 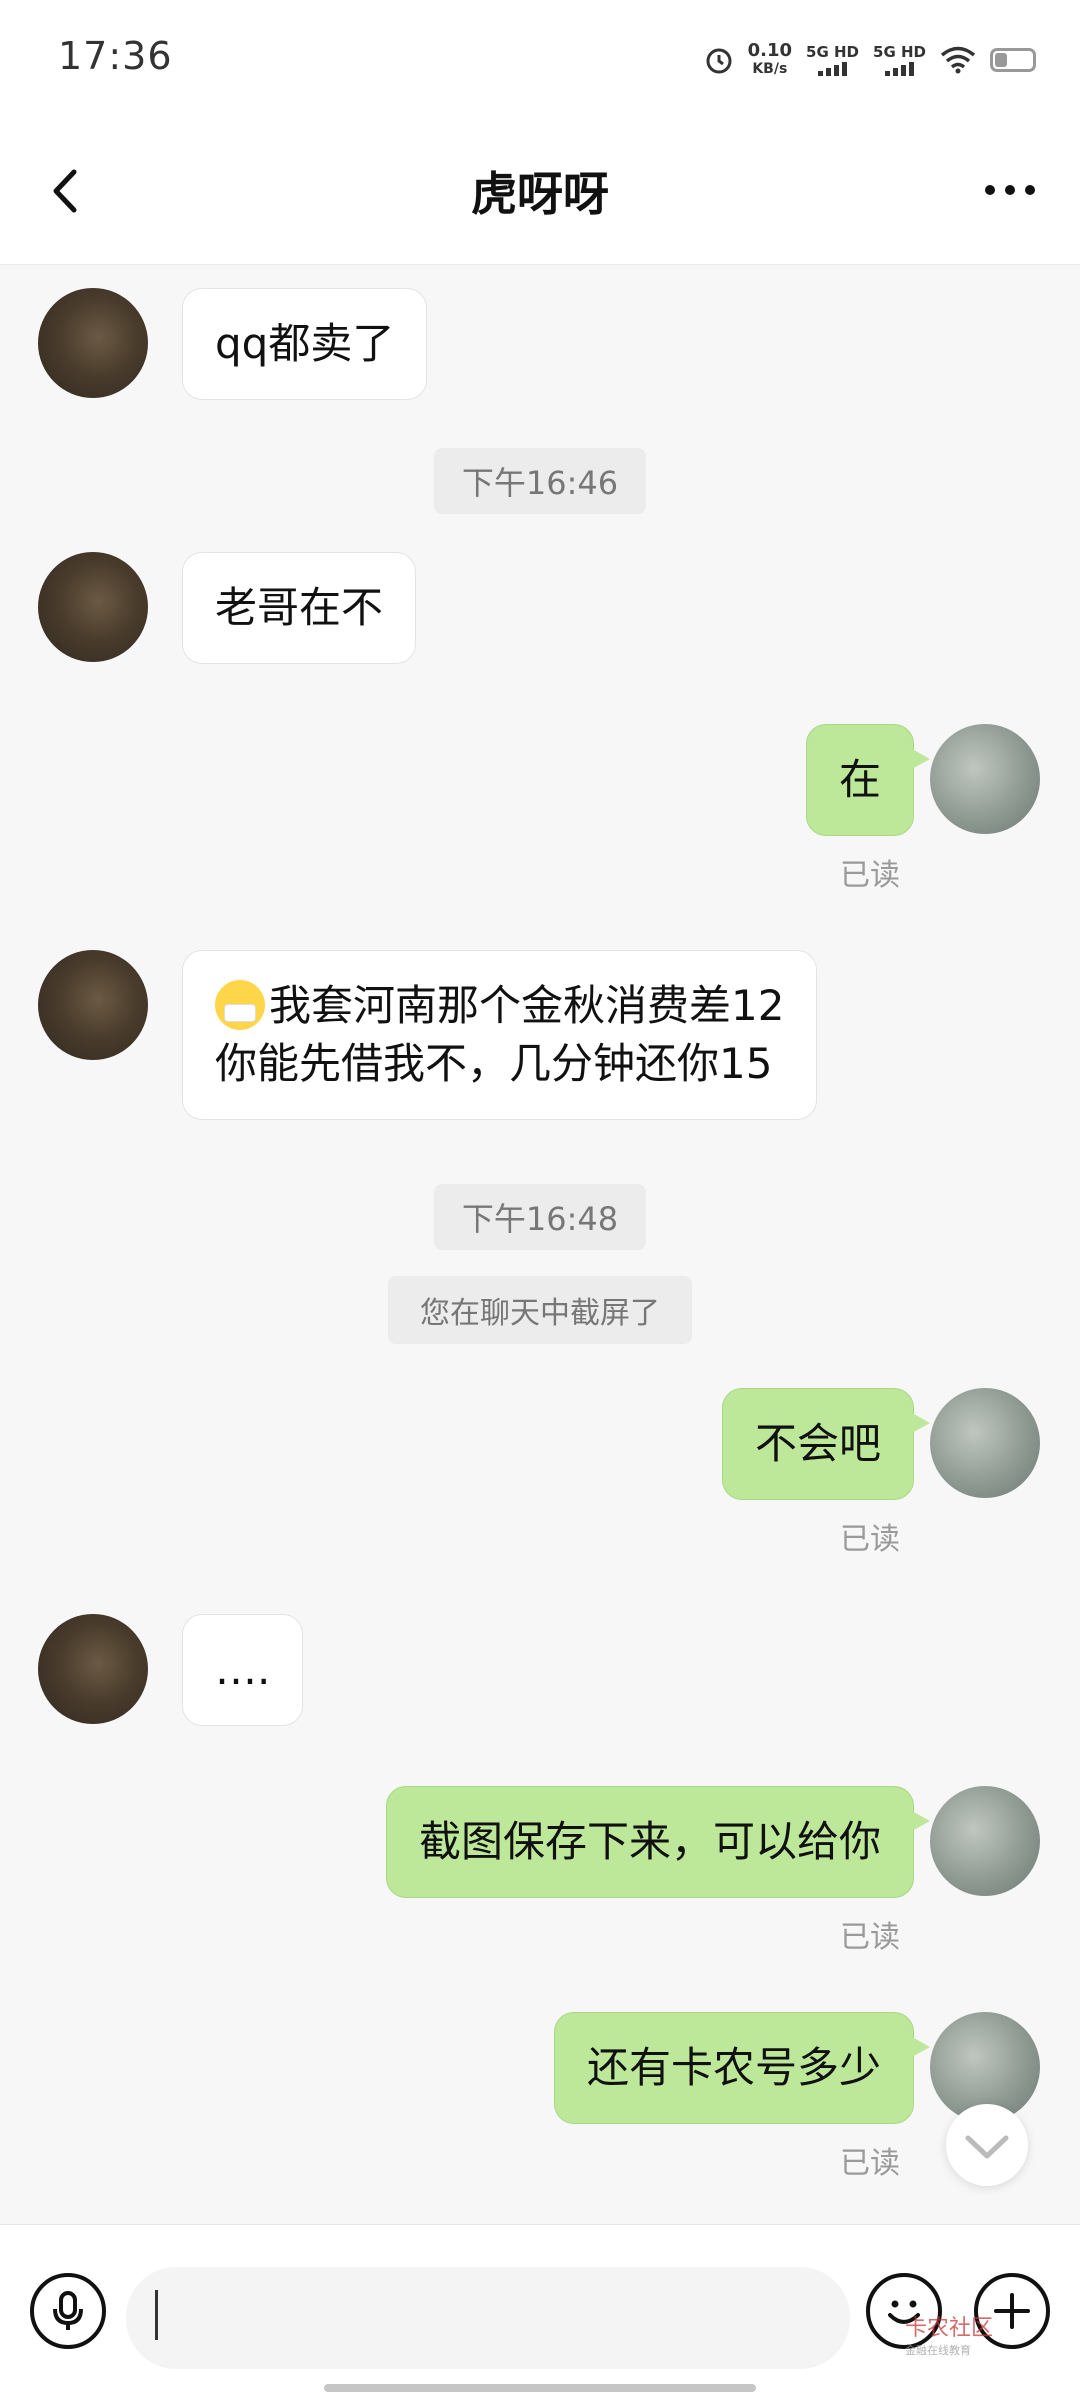 I want to click on status-time: 17:36, so click(x=115, y=56).